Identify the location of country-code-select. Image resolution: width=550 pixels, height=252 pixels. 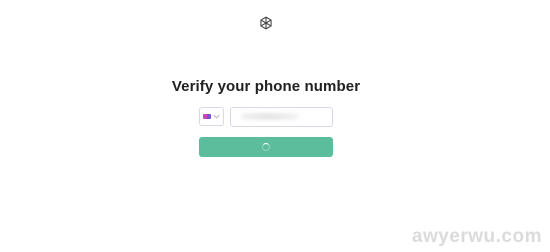
(211, 116).